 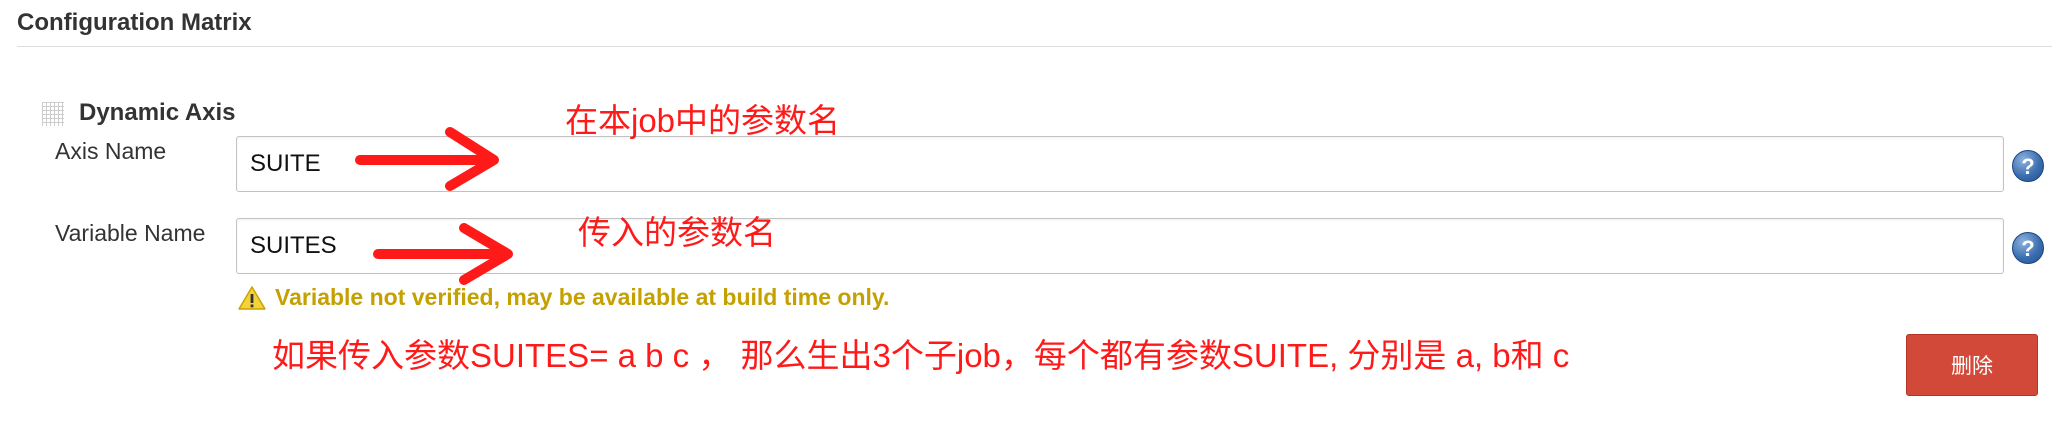 I want to click on section-title: Configuration Matrix, so click(x=134, y=22).